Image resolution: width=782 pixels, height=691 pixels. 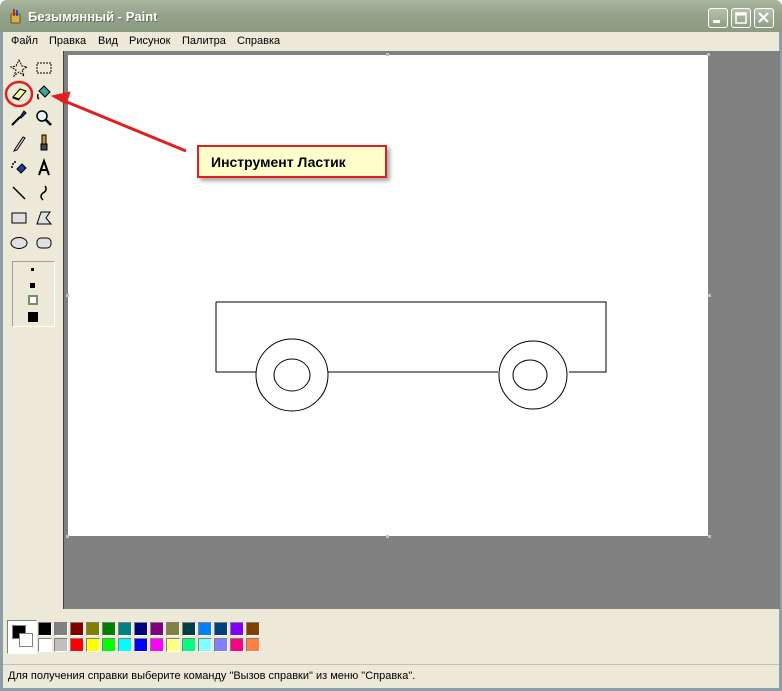 I want to click on text-icon, so click(x=44, y=167).